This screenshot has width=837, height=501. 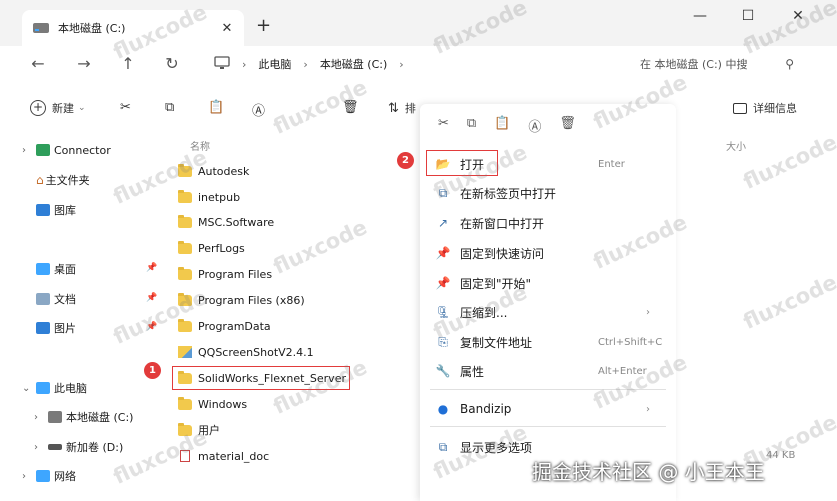 What do you see at coordinates (443, 371) in the screenshot?
I see `wrench-icon: 🔧` at bounding box center [443, 371].